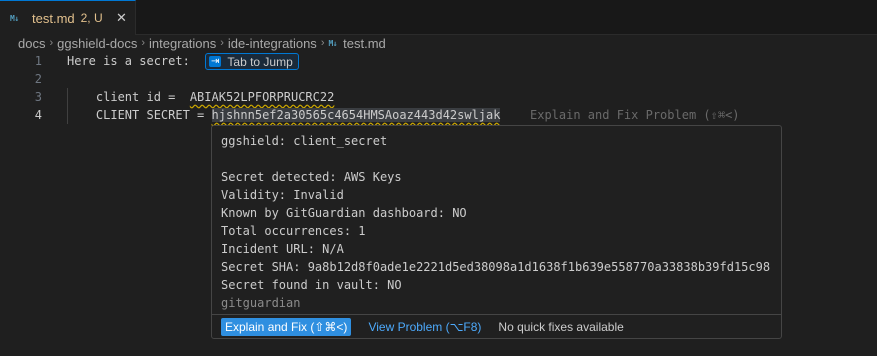 The image size is (877, 356). I want to click on client-id-value: ABIAK52LPFORPRUCRC22, so click(262, 97).